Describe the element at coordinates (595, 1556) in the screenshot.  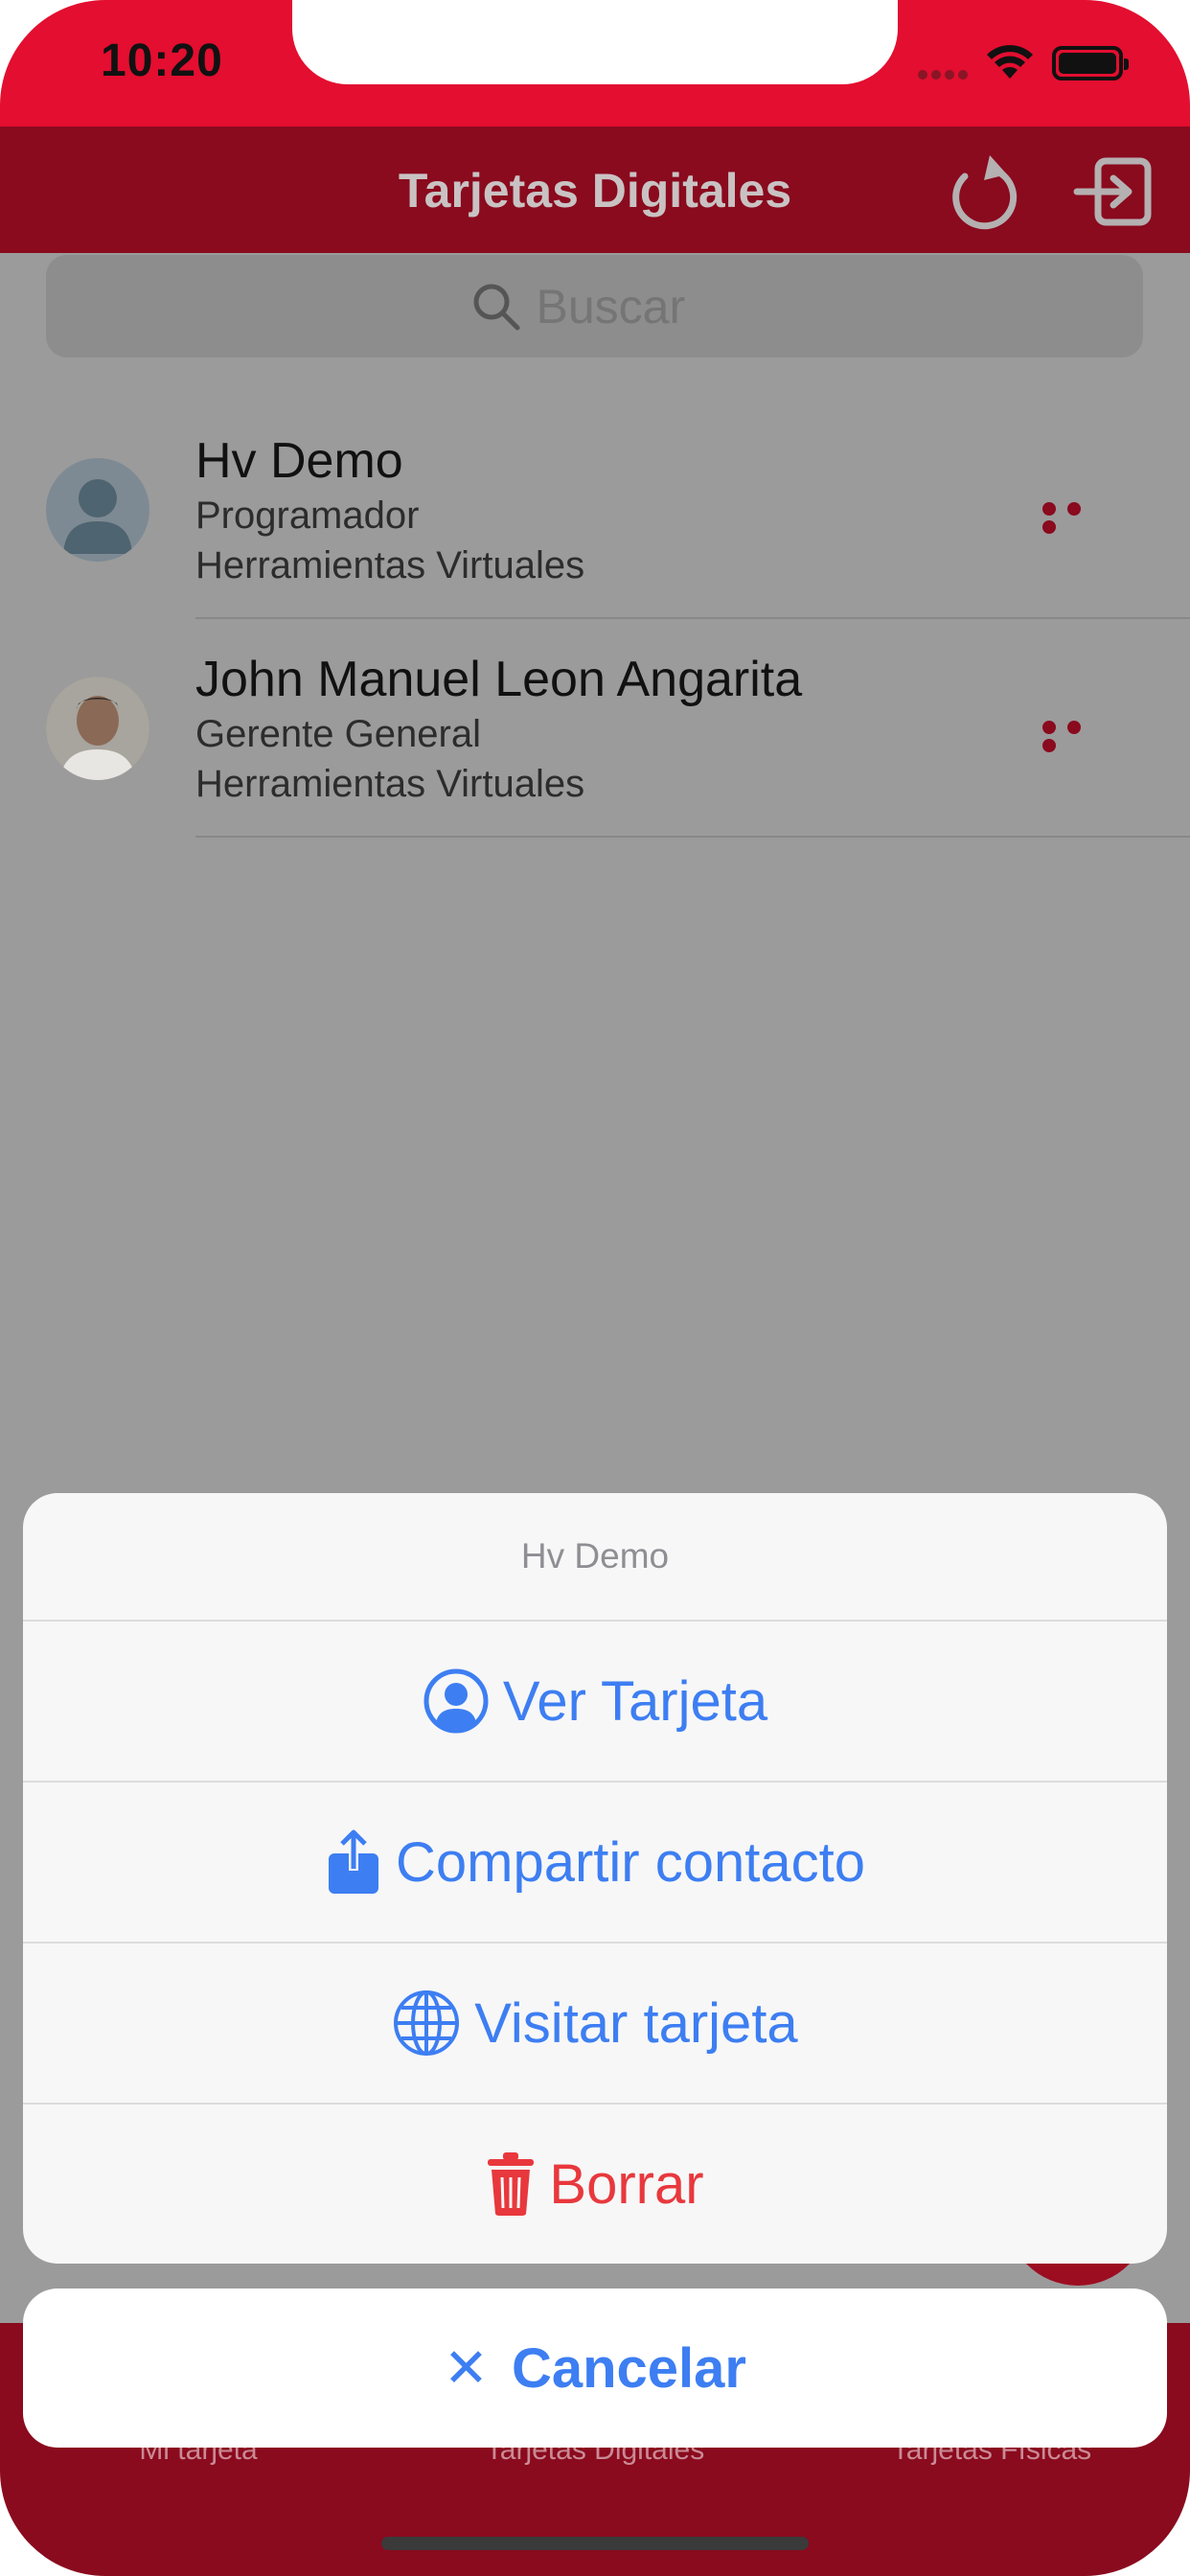
I see `action-sheet-title: Hv Demo` at that location.